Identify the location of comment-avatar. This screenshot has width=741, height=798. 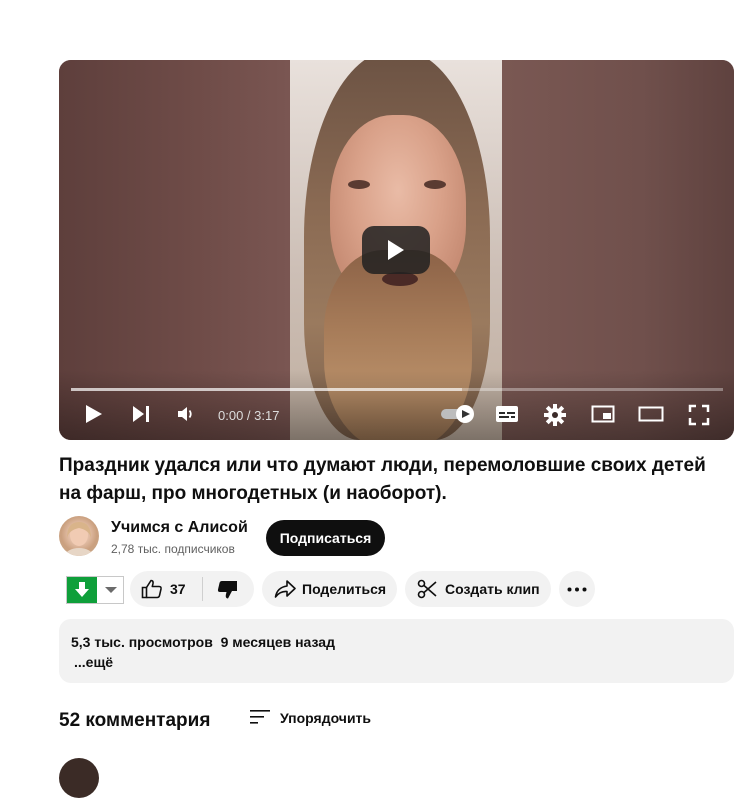
(79, 778).